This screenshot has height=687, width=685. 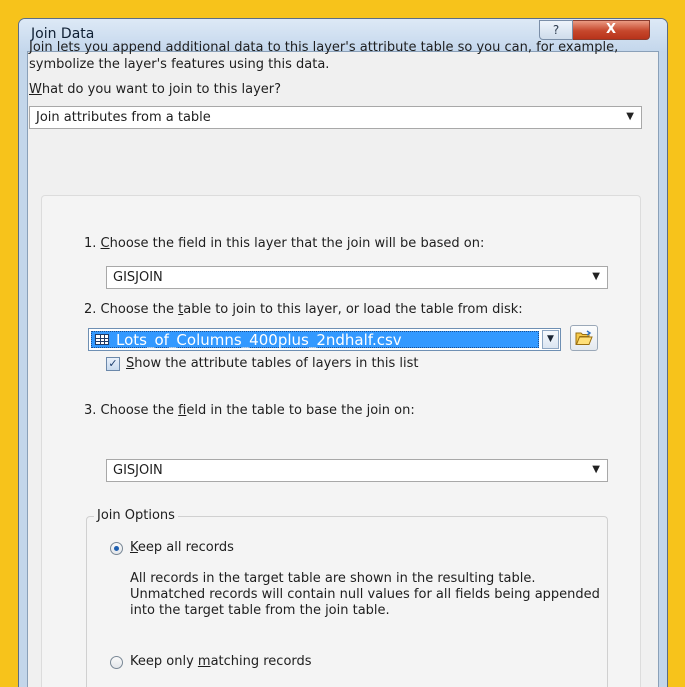 What do you see at coordinates (357, 470) in the screenshot?
I see `table-field-dropdown: GISJOIN ▼` at bounding box center [357, 470].